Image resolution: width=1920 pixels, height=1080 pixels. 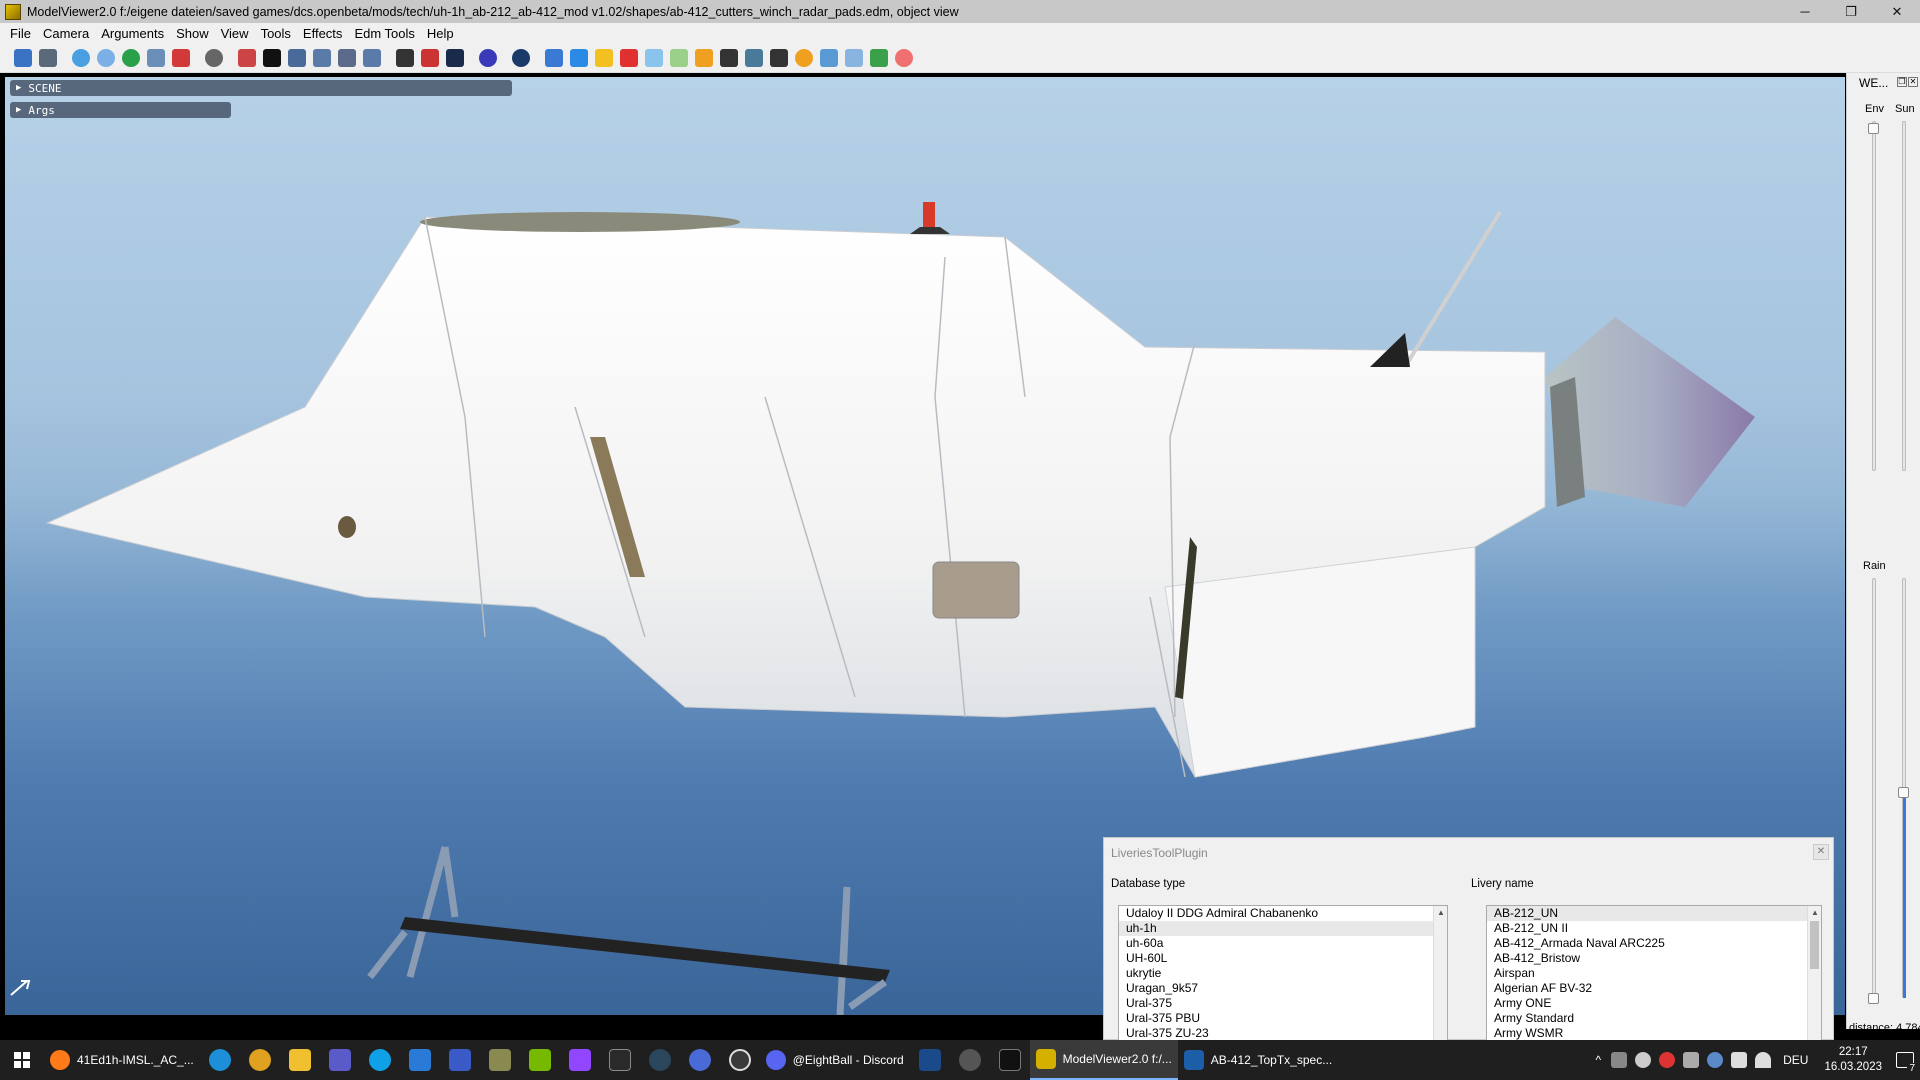 I want to click on taskbar-item-dcs, so click(x=930, y=1060).